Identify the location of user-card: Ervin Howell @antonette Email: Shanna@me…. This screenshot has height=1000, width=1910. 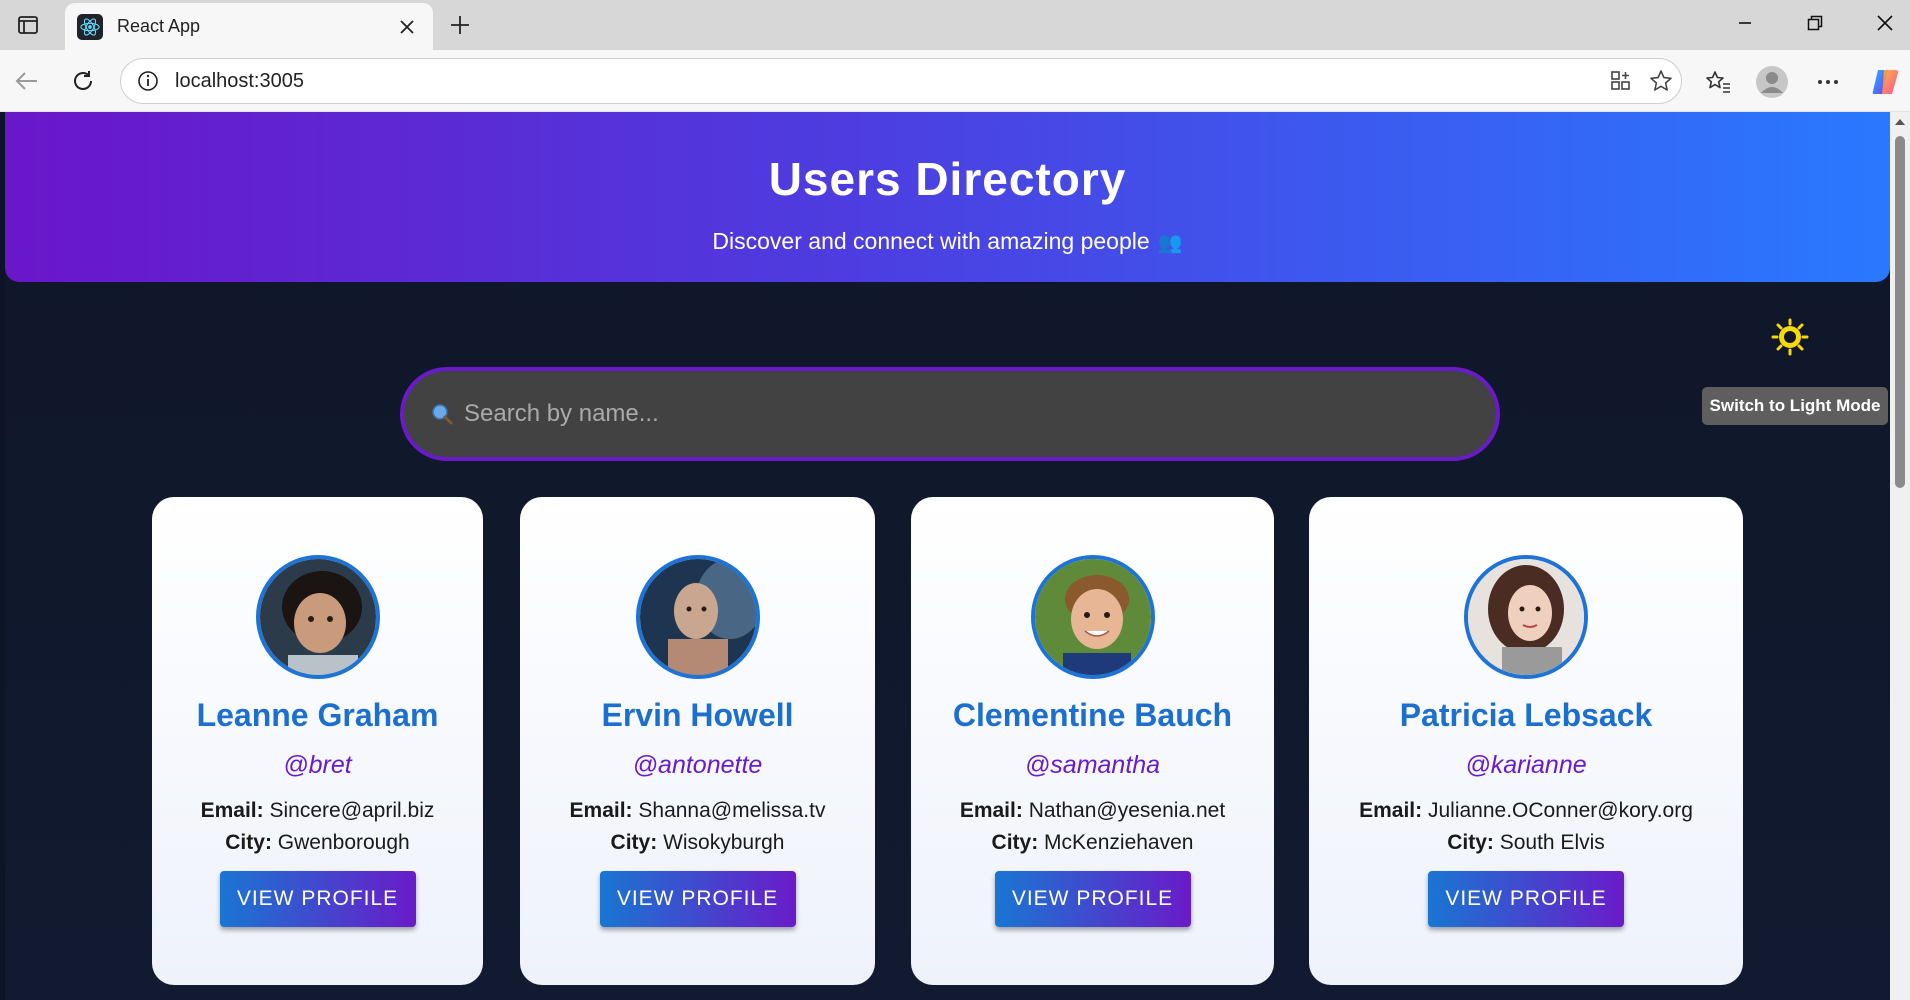
(697, 741).